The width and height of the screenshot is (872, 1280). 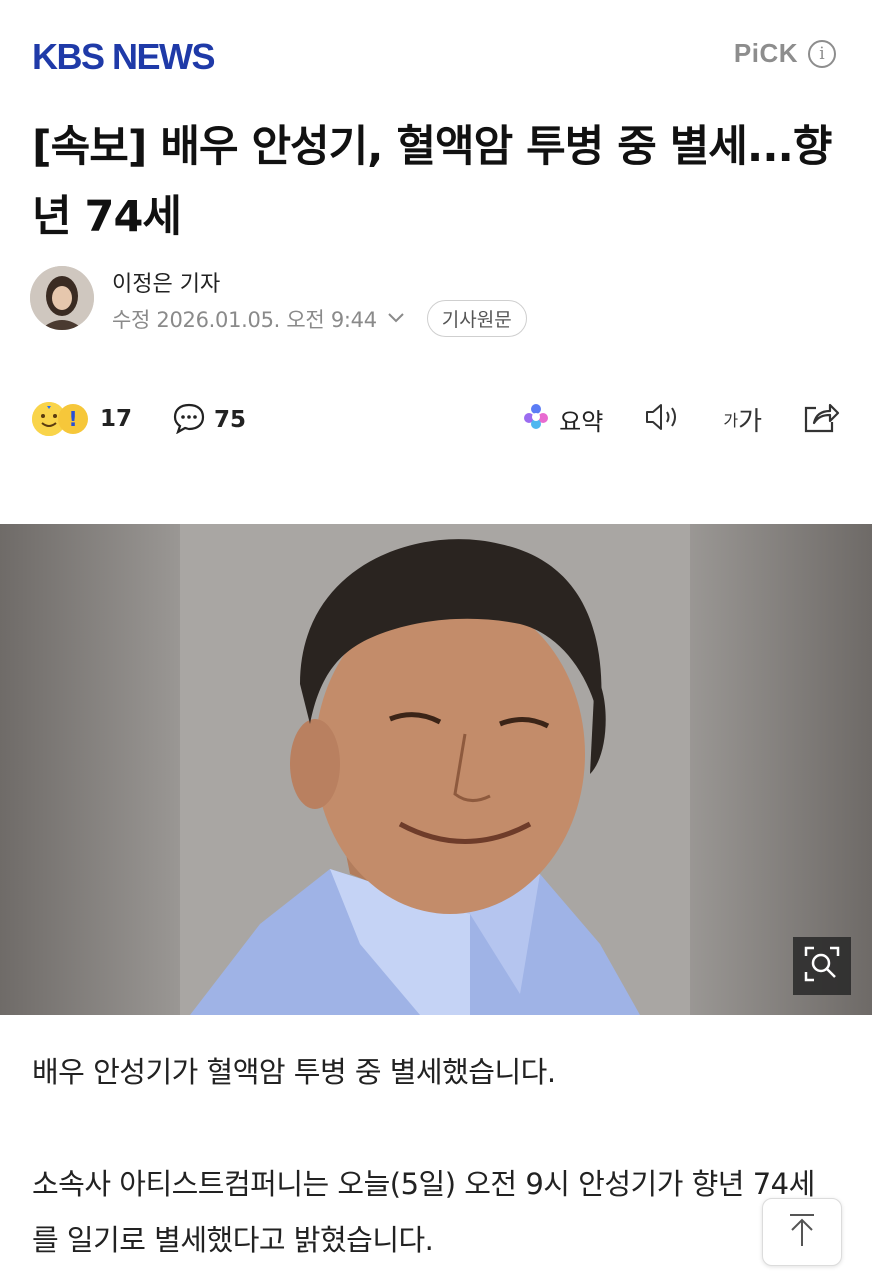 I want to click on zoom-button, so click(x=822, y=966).